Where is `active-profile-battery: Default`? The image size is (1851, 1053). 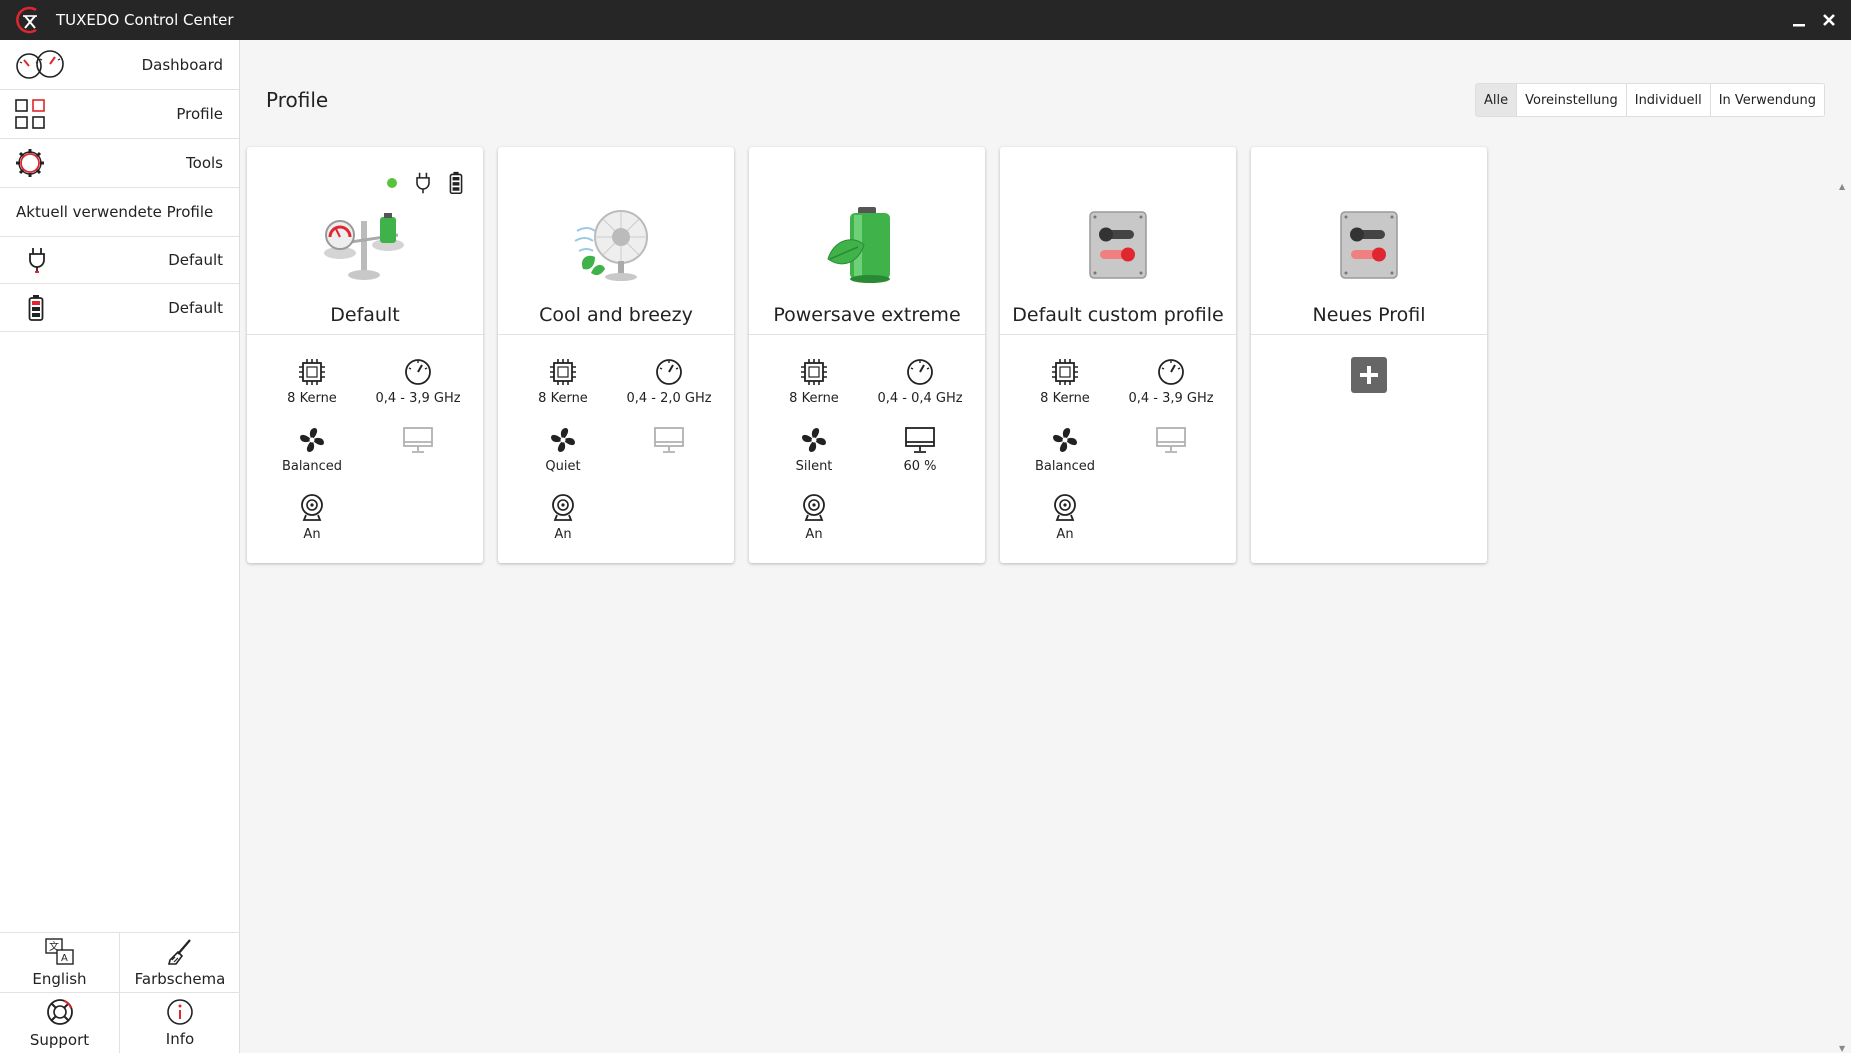
active-profile-battery: Default is located at coordinates (119, 308).